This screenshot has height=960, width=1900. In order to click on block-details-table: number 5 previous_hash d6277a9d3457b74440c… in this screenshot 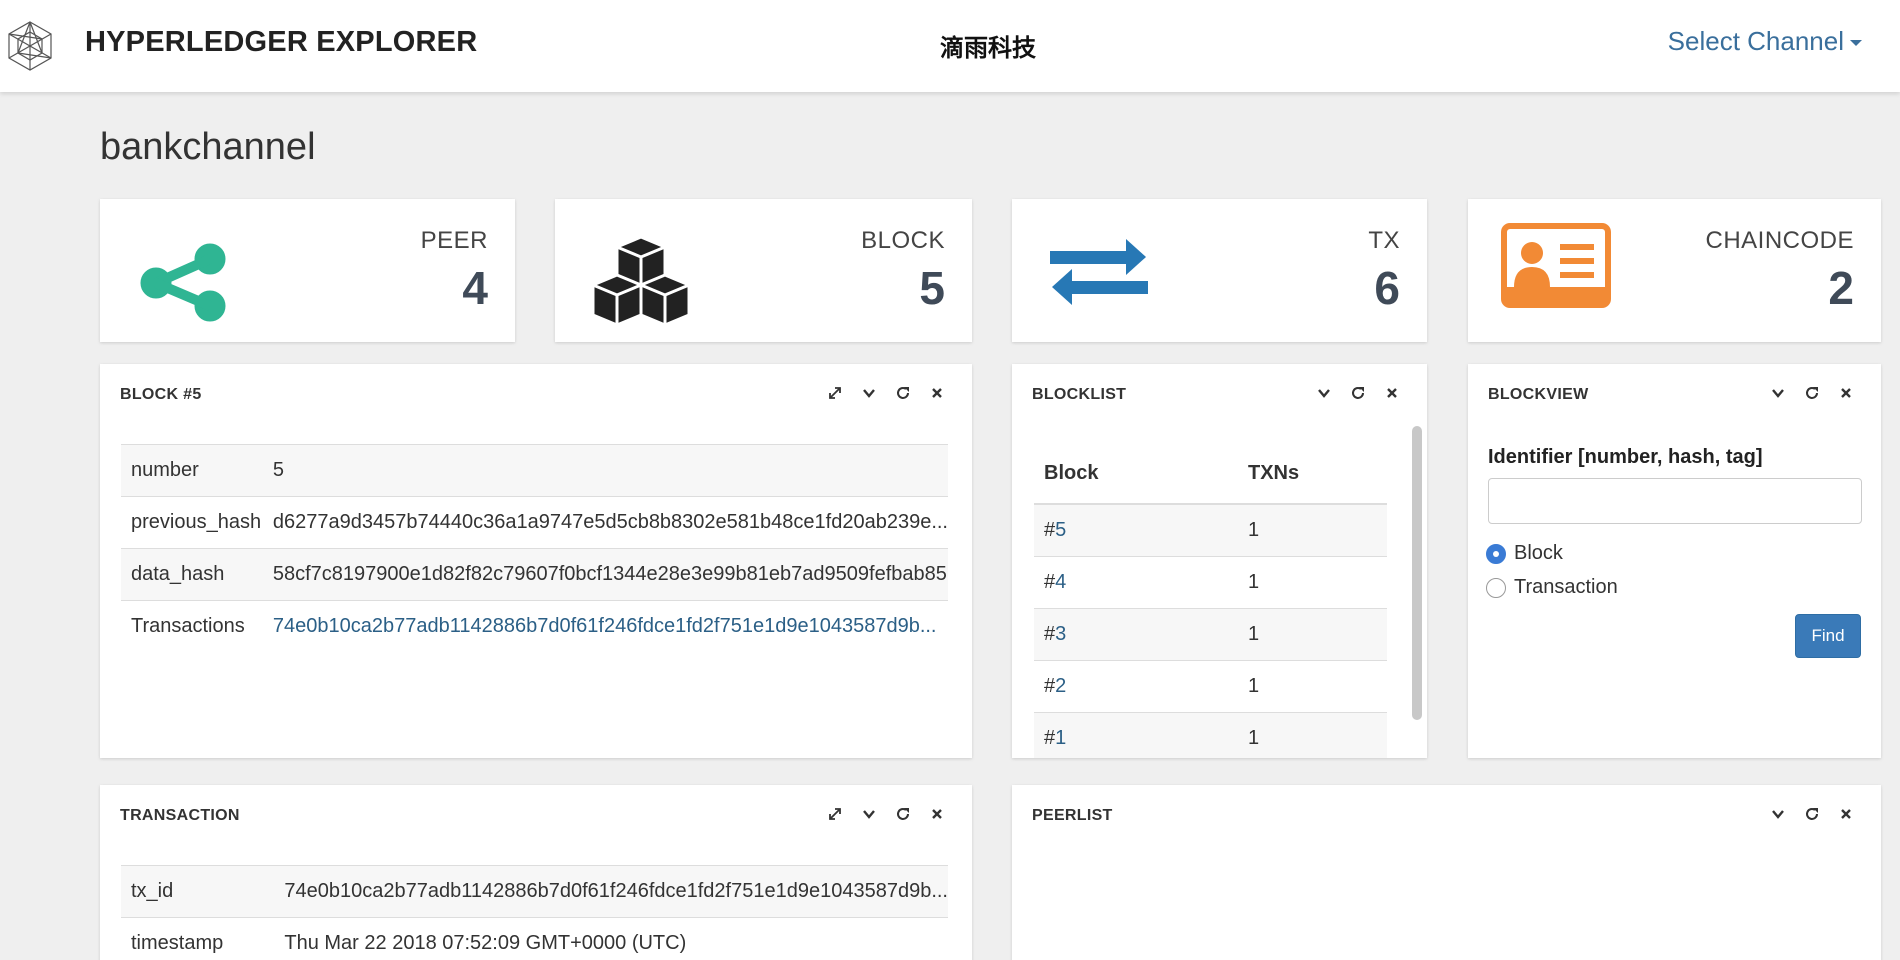, I will do `click(534, 548)`.